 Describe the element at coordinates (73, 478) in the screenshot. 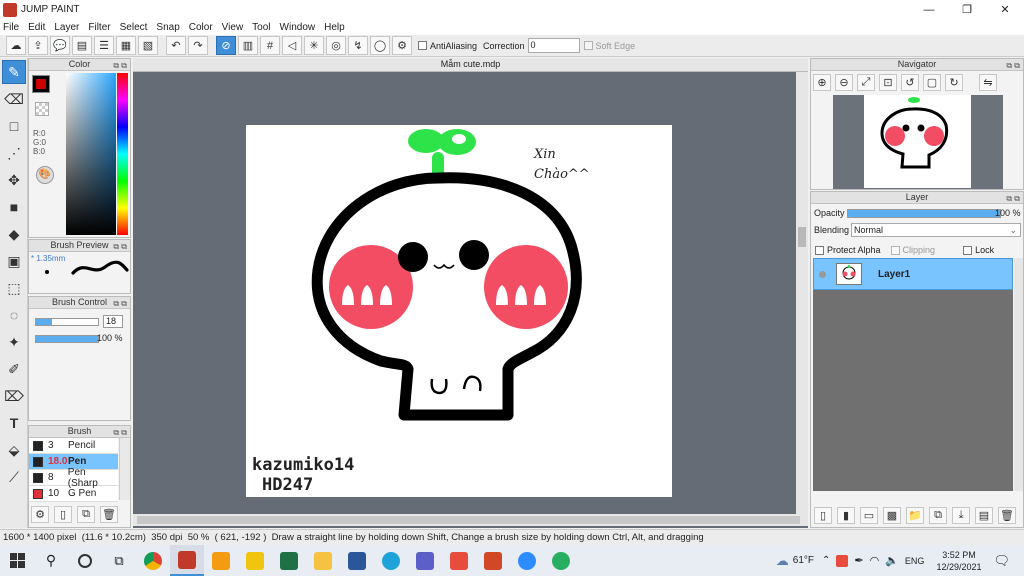

I see `brush-item: 8 Pen (Sharp` at that location.